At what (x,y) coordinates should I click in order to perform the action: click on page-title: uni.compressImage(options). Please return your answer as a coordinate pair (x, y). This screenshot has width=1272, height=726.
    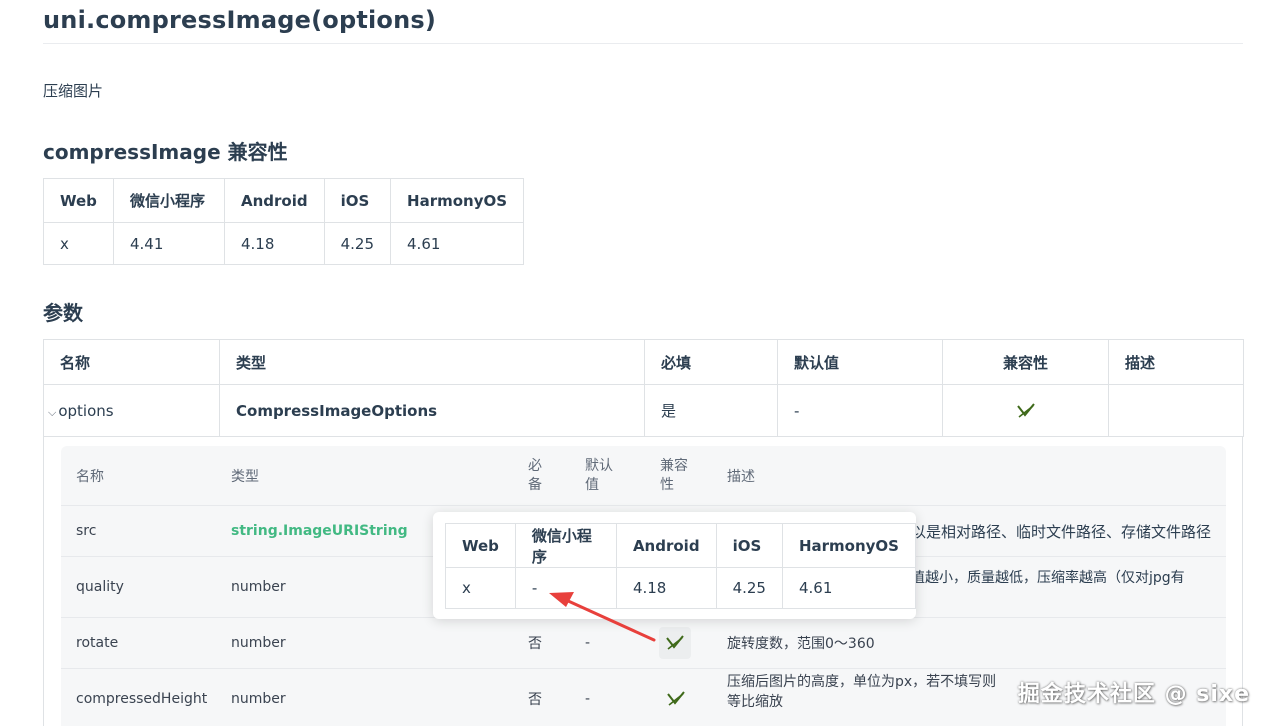
    Looking at the image, I should click on (240, 20).